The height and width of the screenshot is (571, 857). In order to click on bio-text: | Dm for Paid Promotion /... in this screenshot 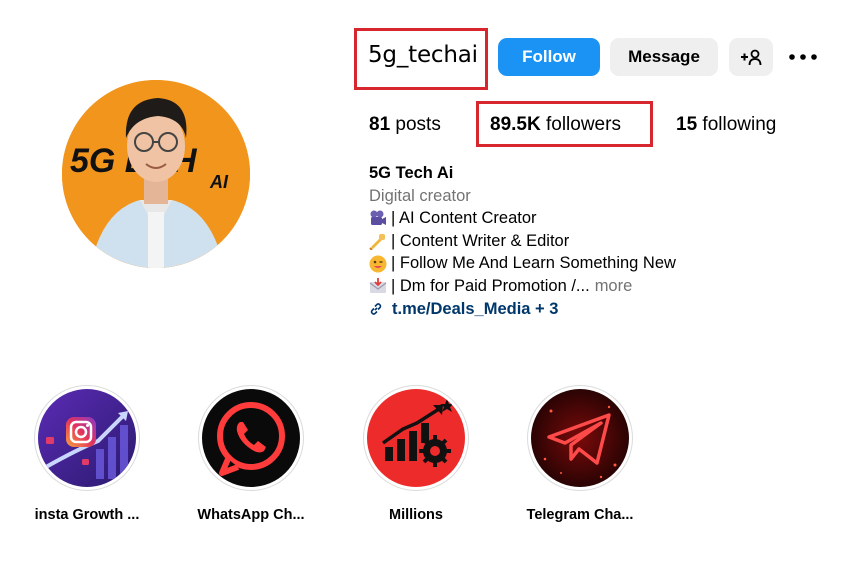, I will do `click(490, 285)`.